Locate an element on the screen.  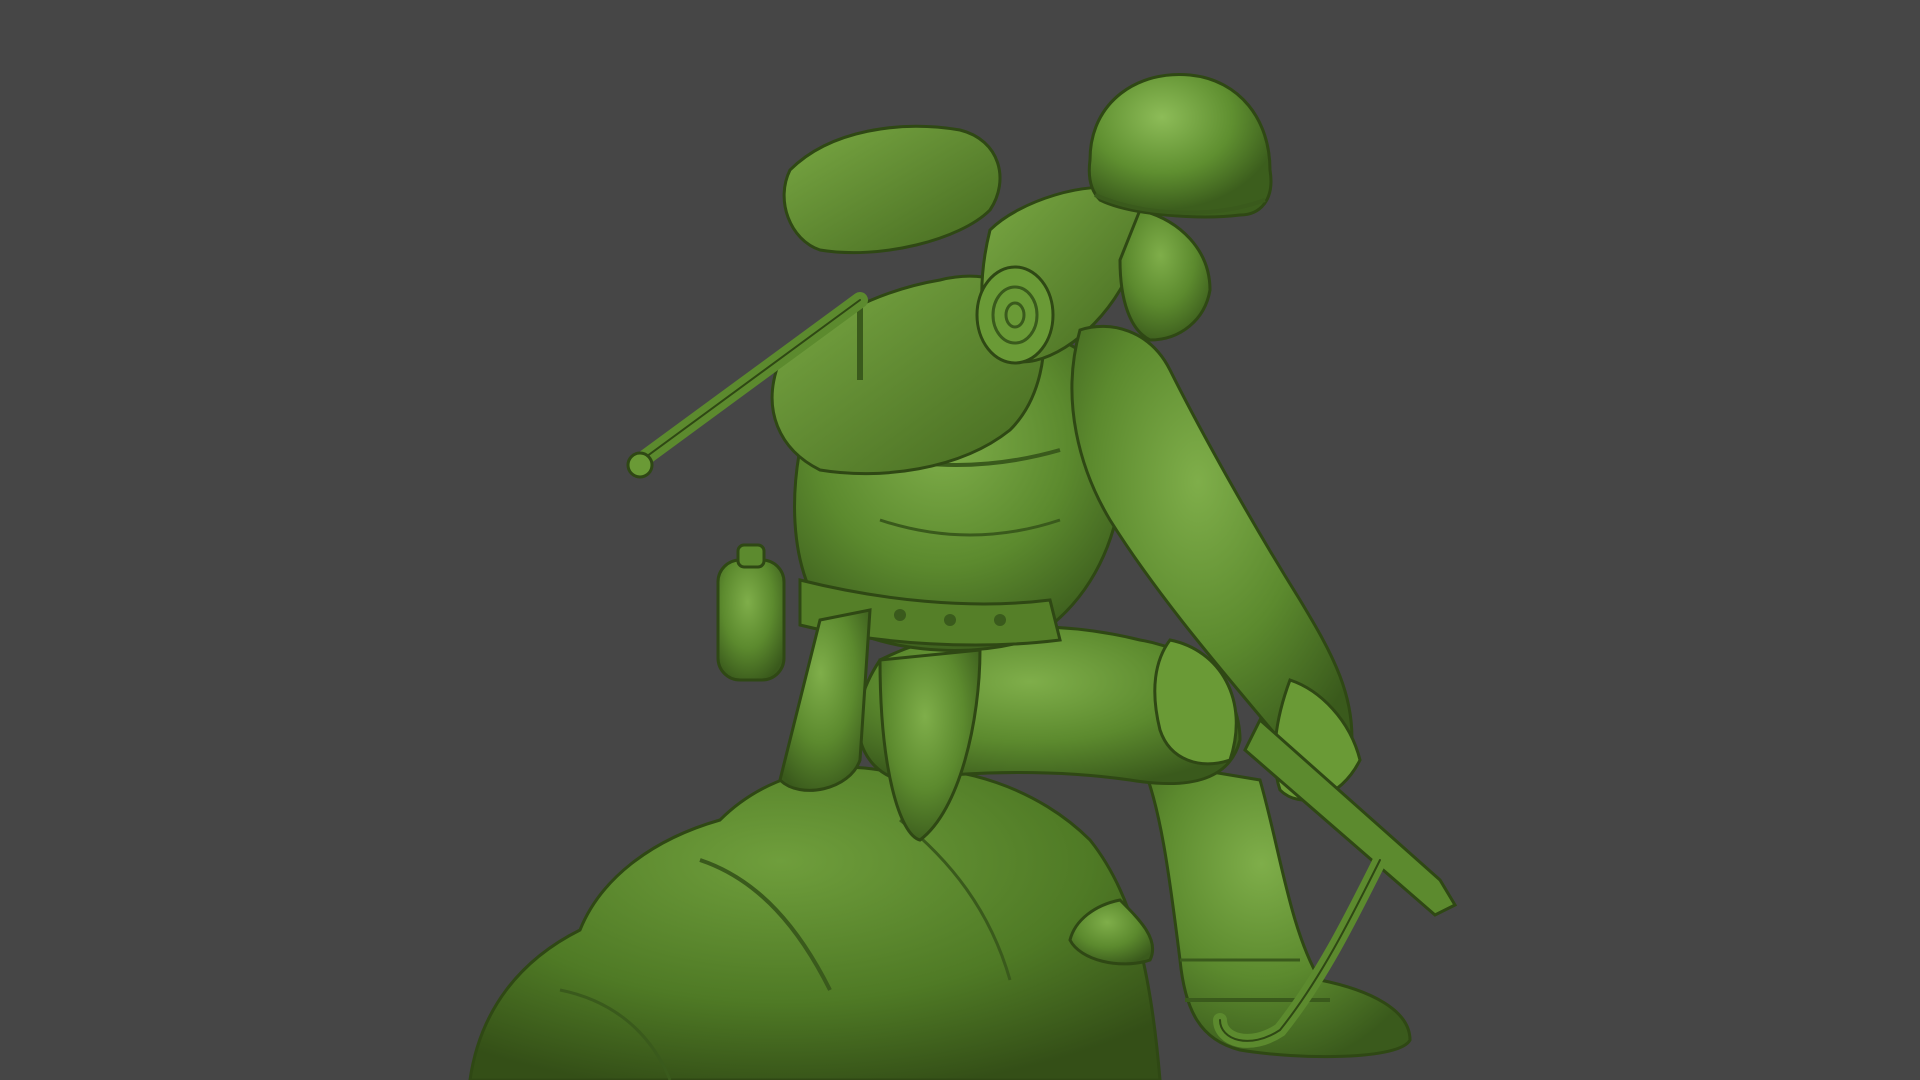
knife-sheath is located at coordinates (825, 700).